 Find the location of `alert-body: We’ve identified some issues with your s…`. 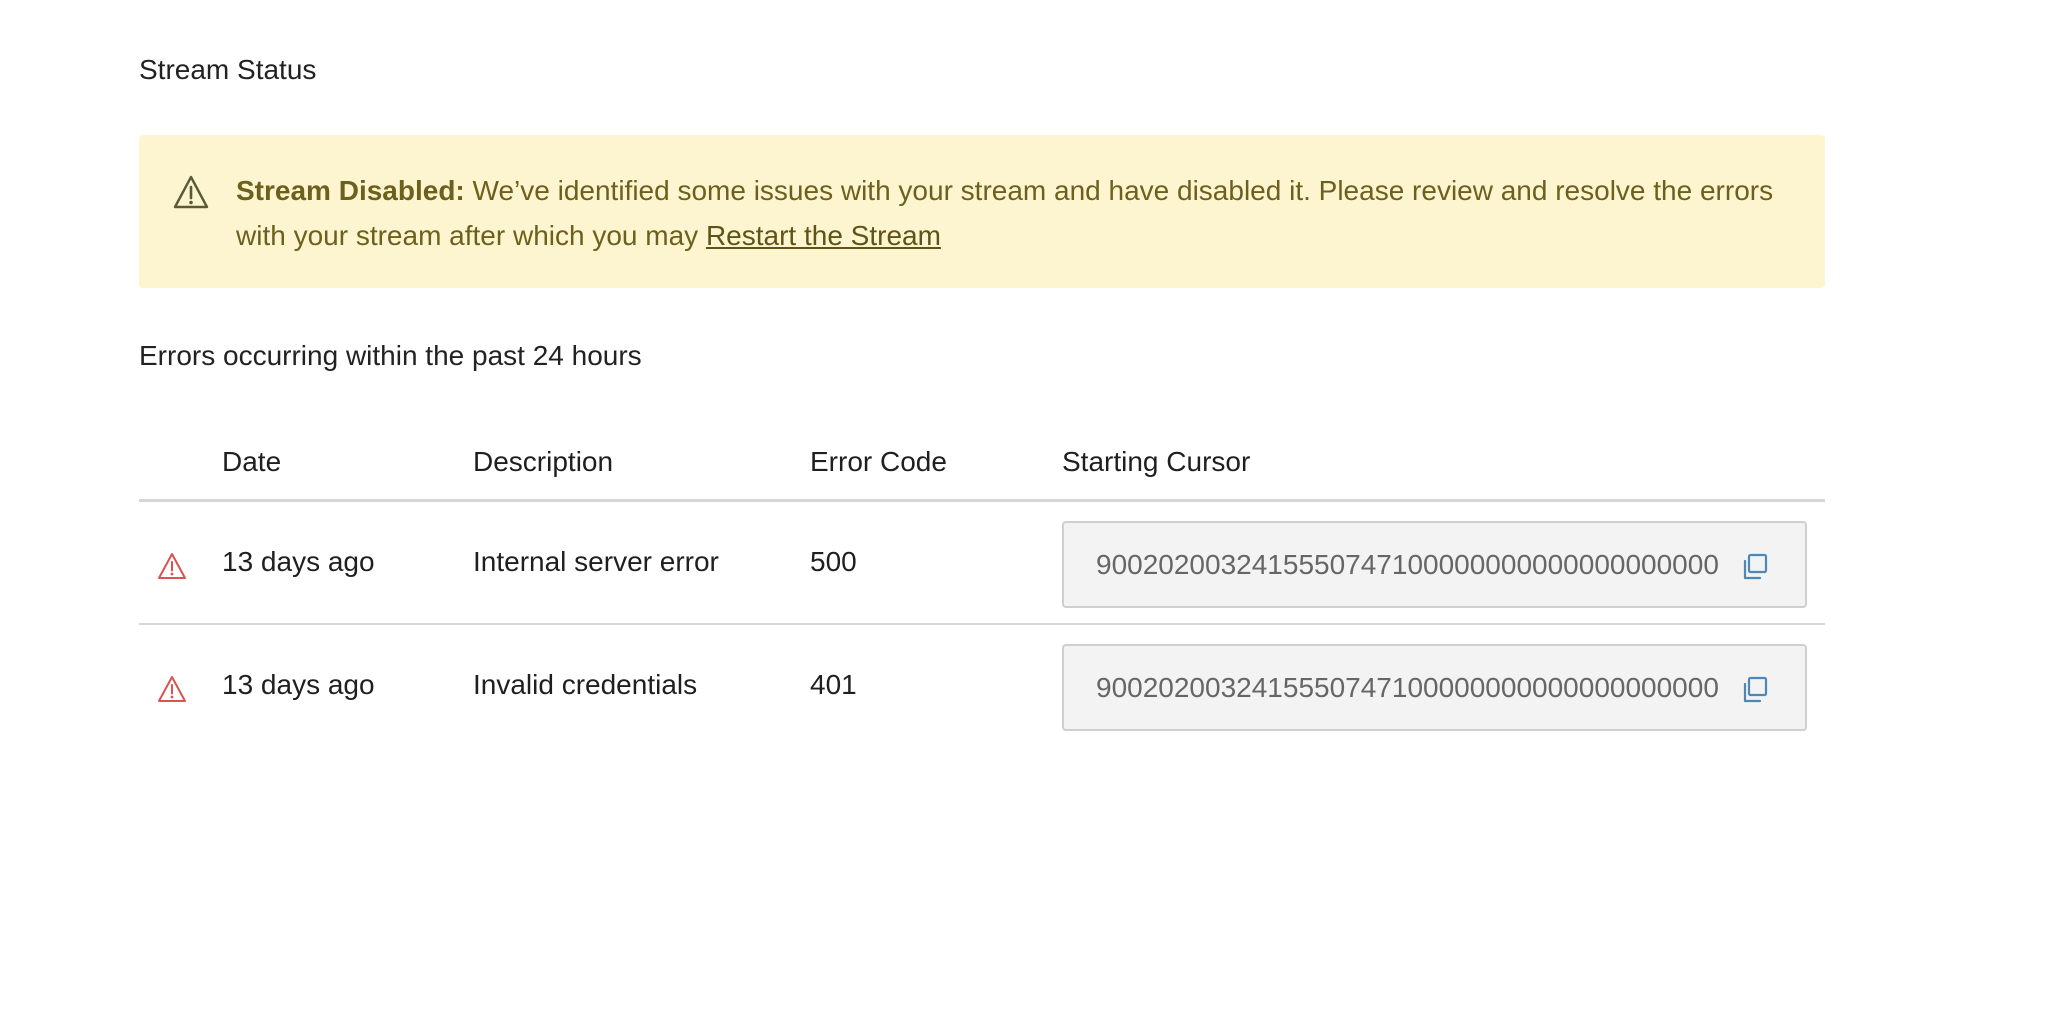

alert-body: We’ve identified some issues with your s… is located at coordinates (1005, 213).